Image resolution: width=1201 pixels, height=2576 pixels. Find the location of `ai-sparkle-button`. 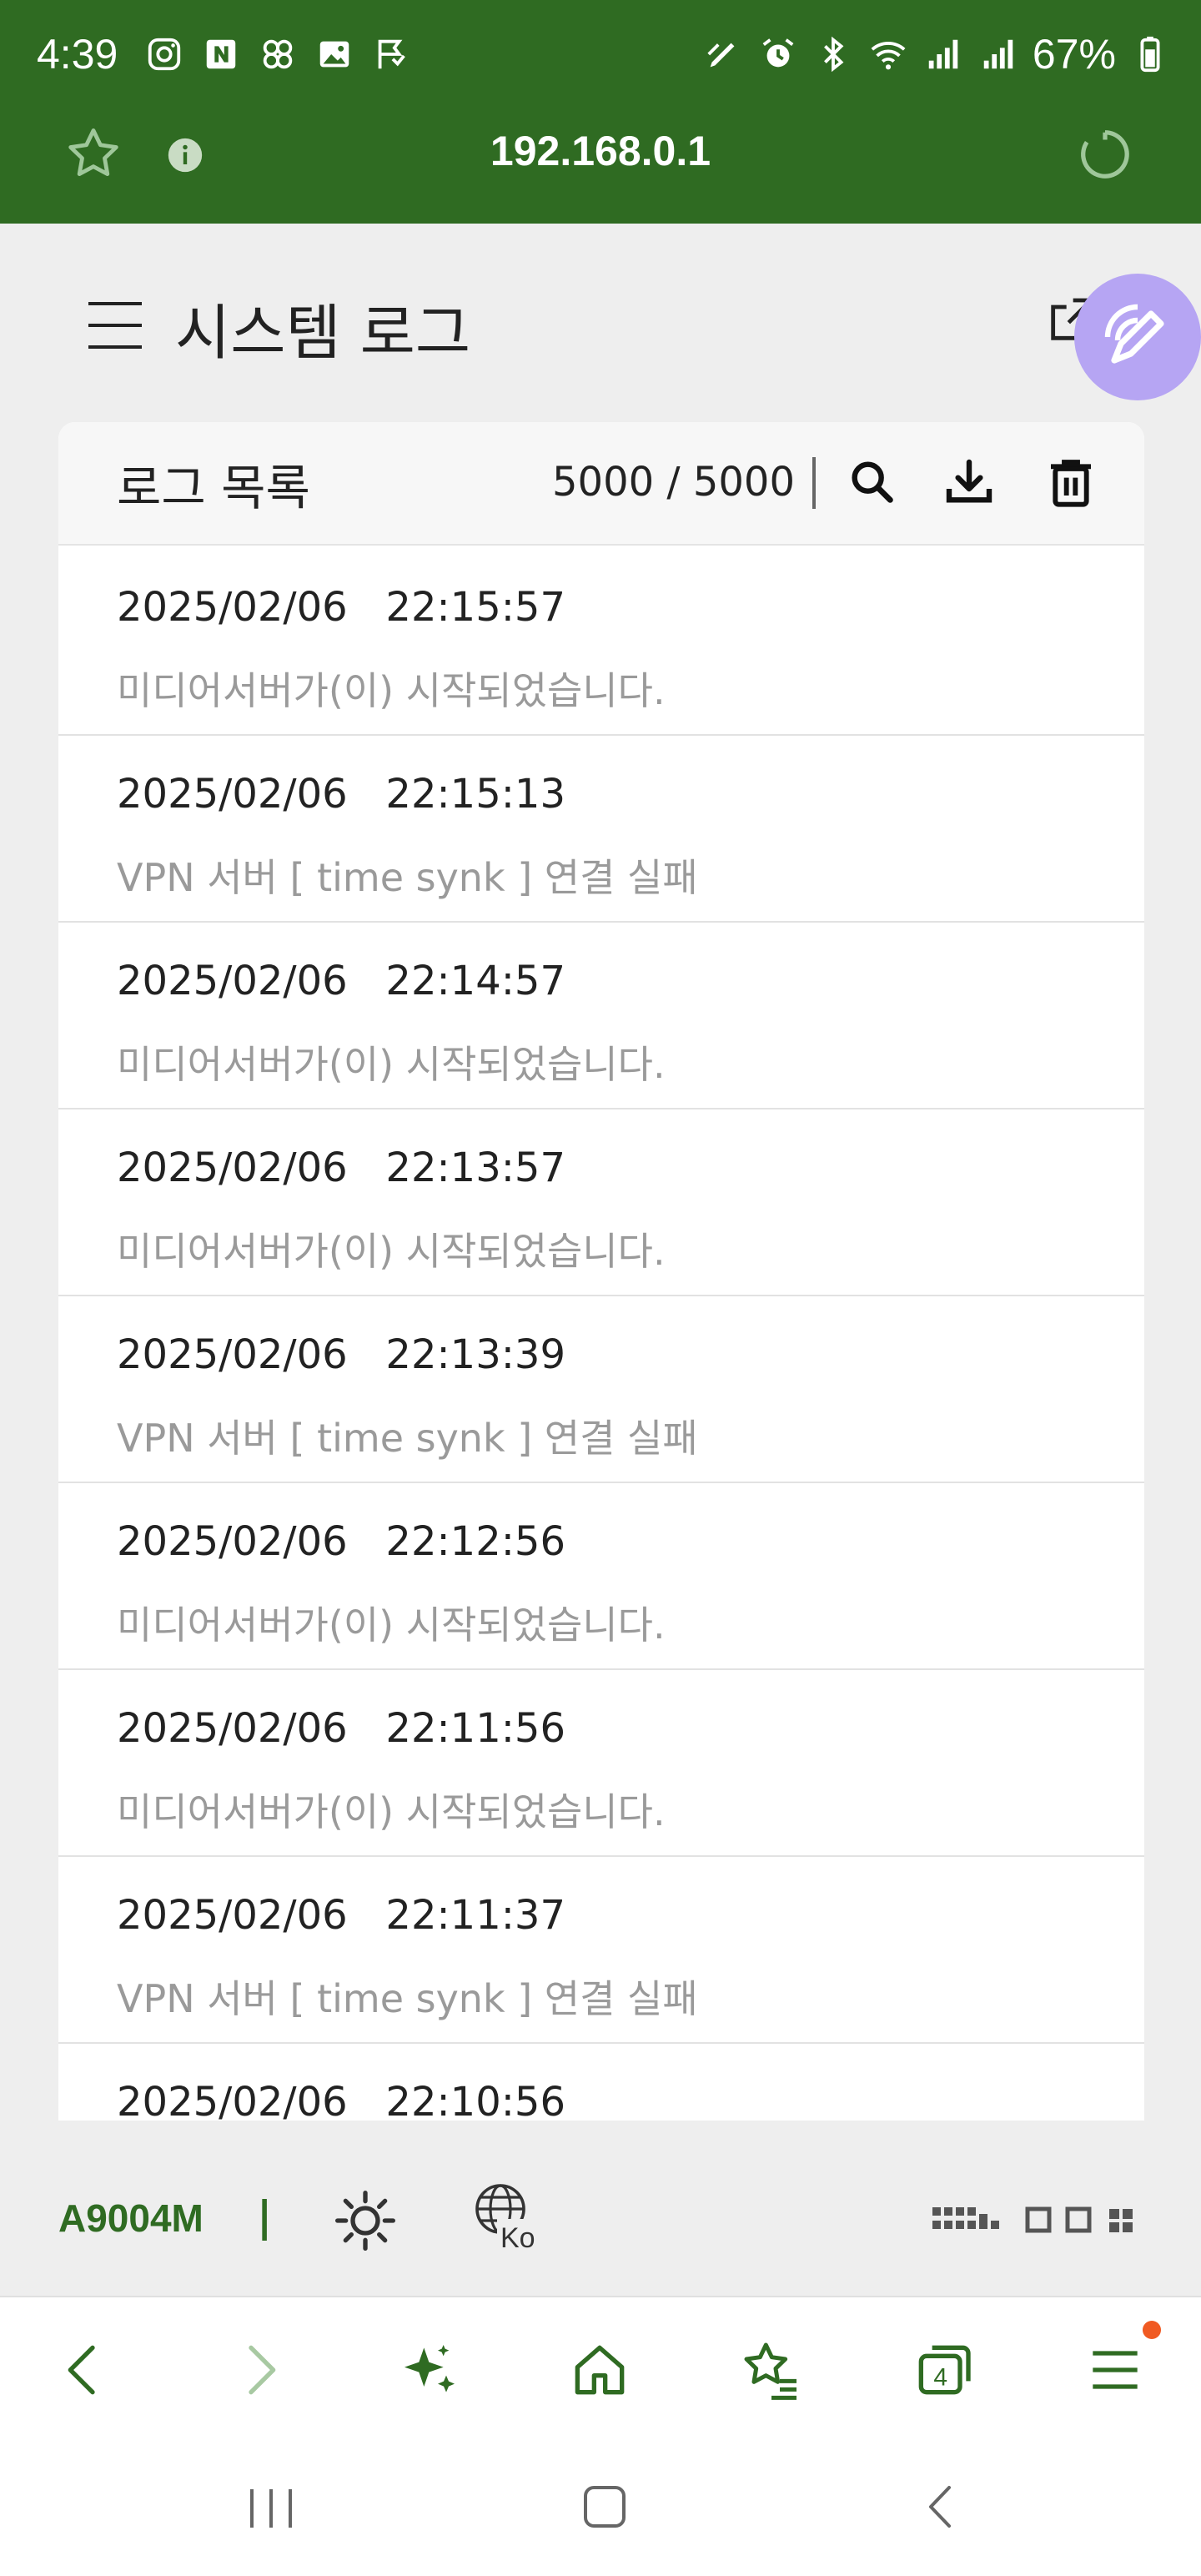

ai-sparkle-button is located at coordinates (430, 2369).